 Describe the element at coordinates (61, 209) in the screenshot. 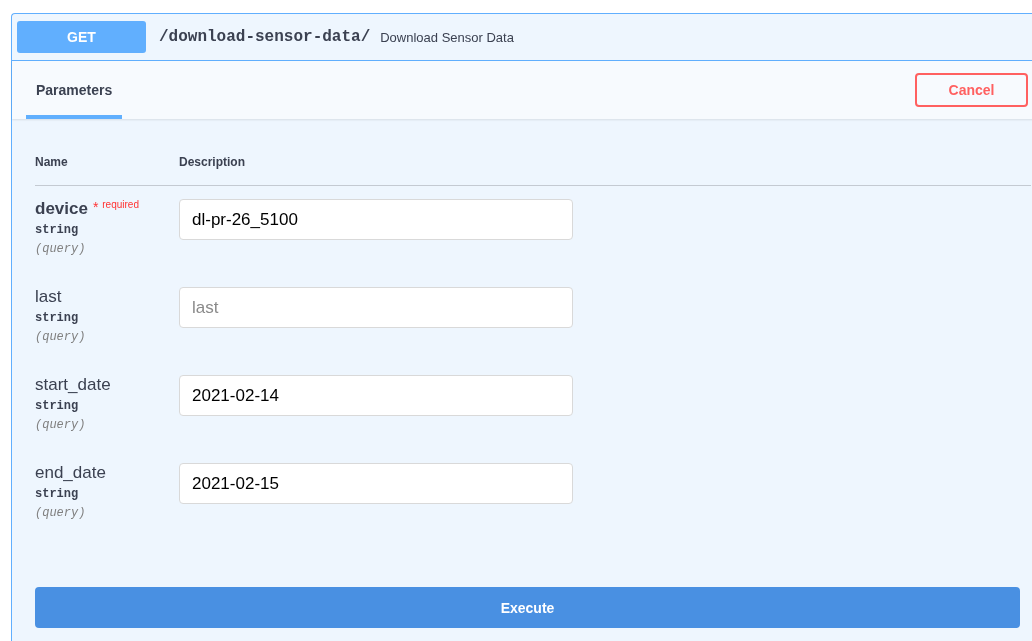

I see `parameter-name: device` at that location.